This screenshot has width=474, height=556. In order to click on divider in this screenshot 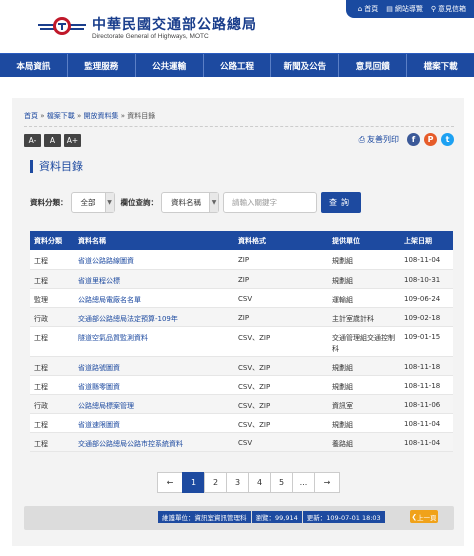, I will do `click(239, 126)`.